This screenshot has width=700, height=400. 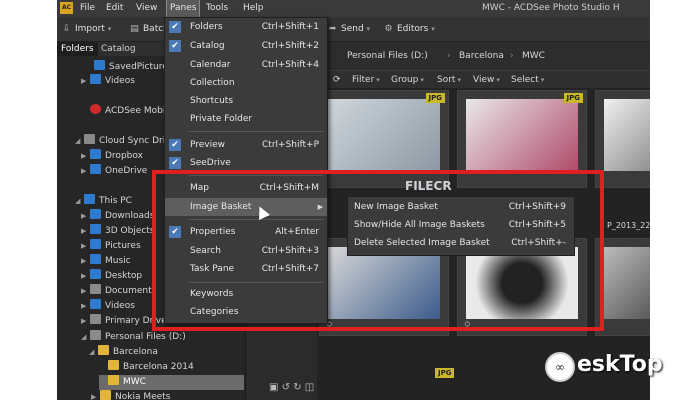 What do you see at coordinates (183, 9) in the screenshot?
I see `menu-panes: Panes` at bounding box center [183, 9].